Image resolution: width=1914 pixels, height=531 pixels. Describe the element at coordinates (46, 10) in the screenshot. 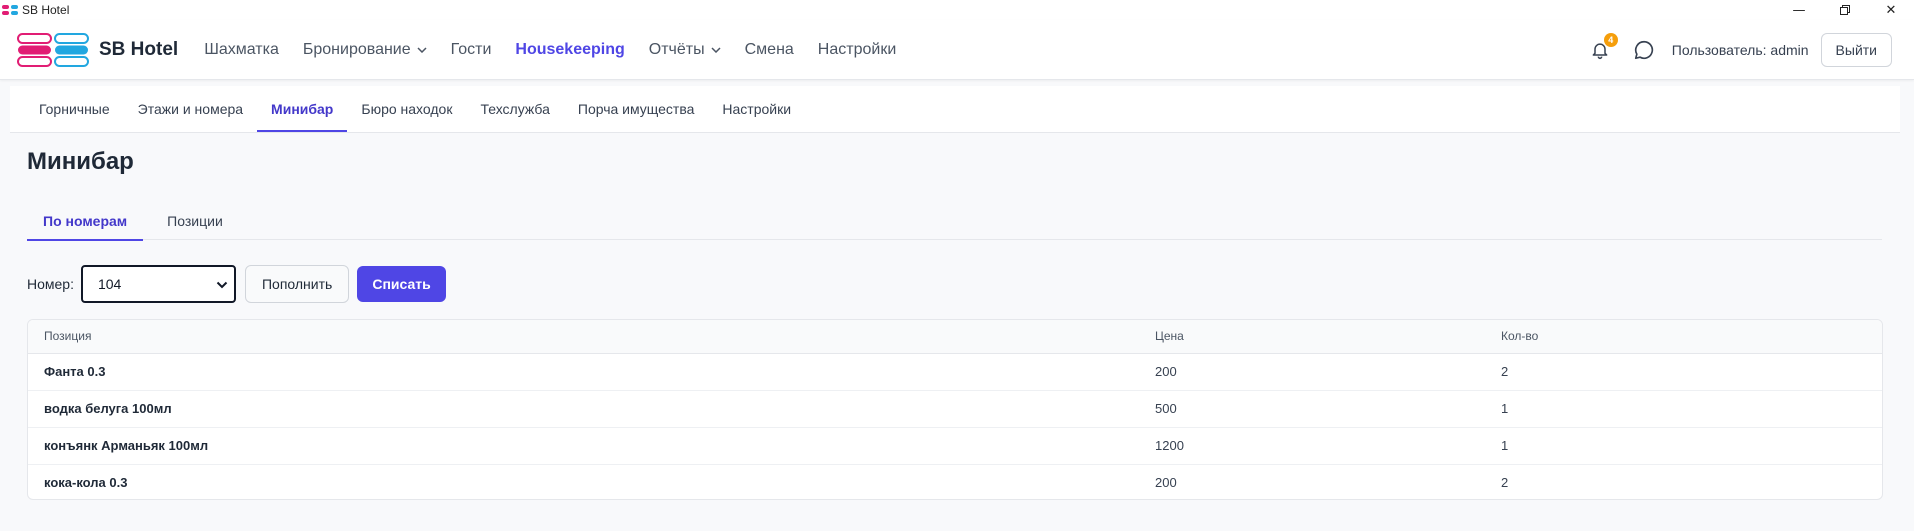

I see `window-title: SB Hotel` at that location.